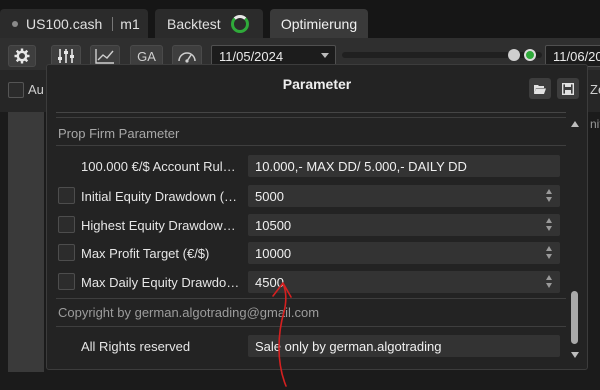 Image resolution: width=600 pixels, height=390 pixels. Describe the element at coordinates (514, 55) in the screenshot. I see `slider-start-handle` at that location.